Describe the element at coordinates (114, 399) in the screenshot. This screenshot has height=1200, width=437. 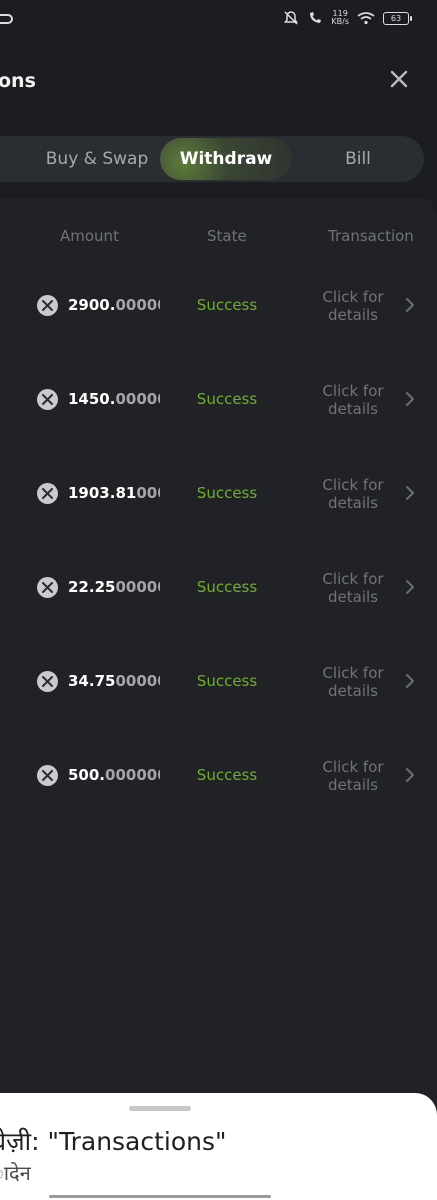
I see `amount-value: 1450.000000` at that location.